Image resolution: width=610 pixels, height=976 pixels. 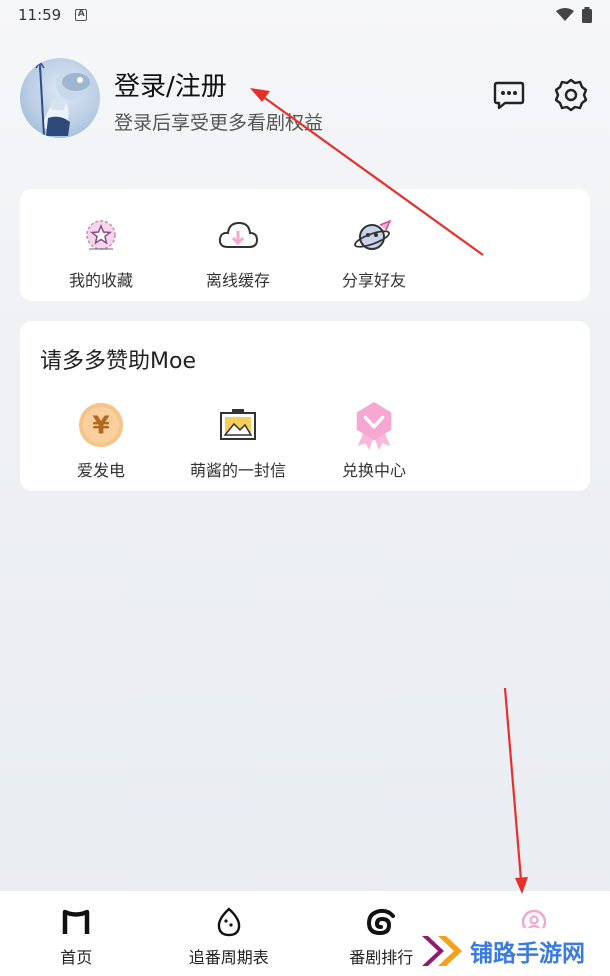 I want to click on watermark-text: 铺路手游网, so click(x=527, y=954).